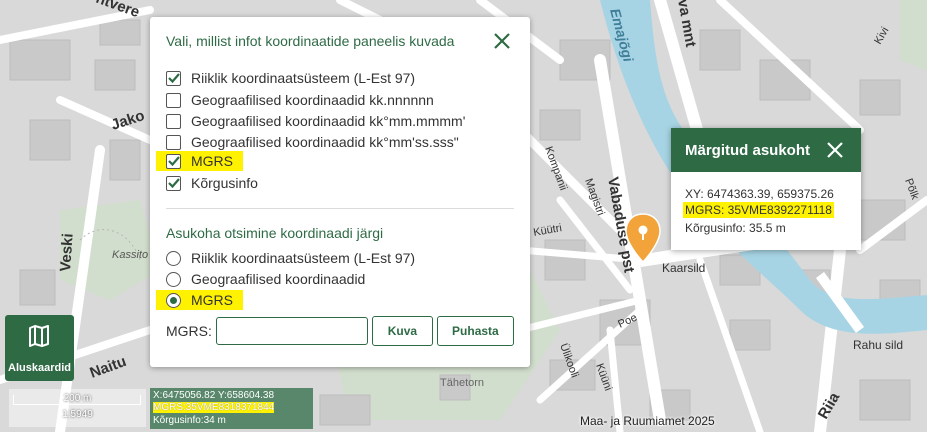 The height and width of the screenshot is (432, 927). I want to click on mgrs-search-row: MGRS: Kuva Puhasta, so click(340, 331).